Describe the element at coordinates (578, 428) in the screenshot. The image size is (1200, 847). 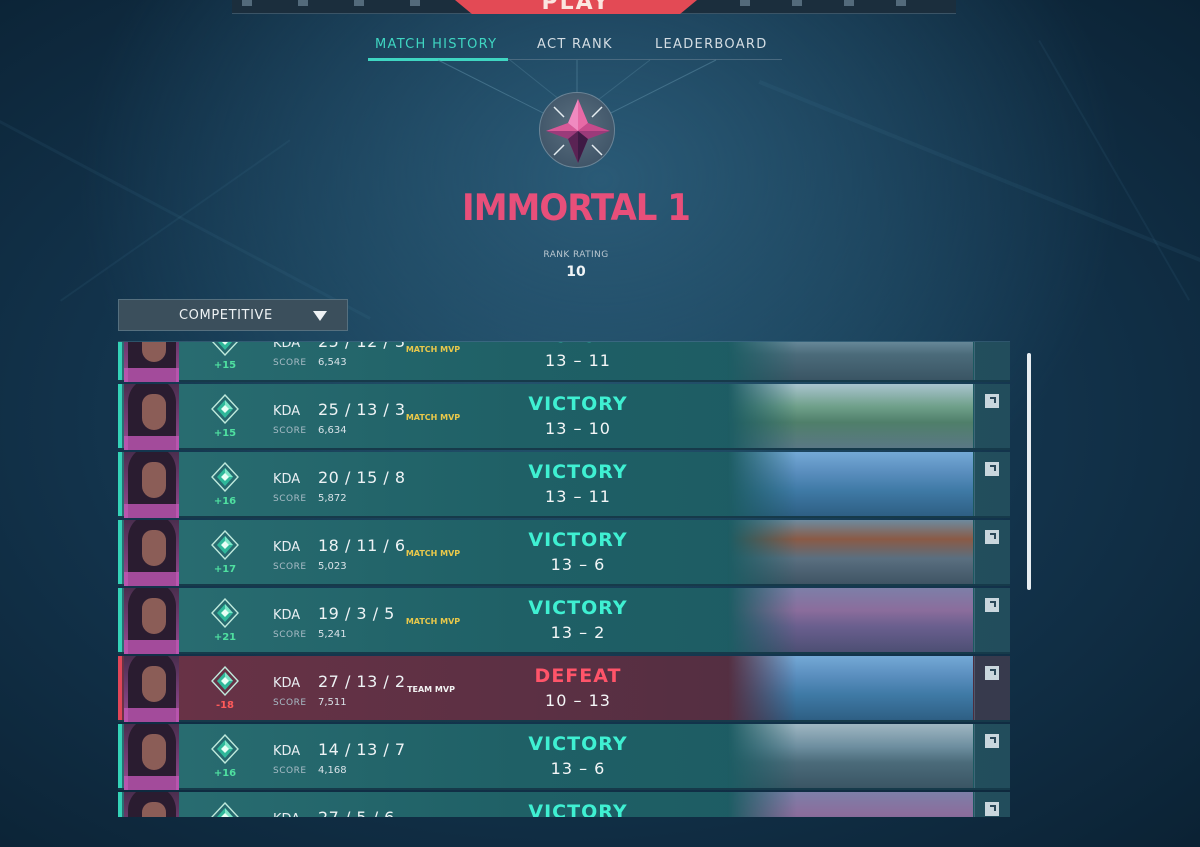
I see `round-score: 13 – 10` at that location.